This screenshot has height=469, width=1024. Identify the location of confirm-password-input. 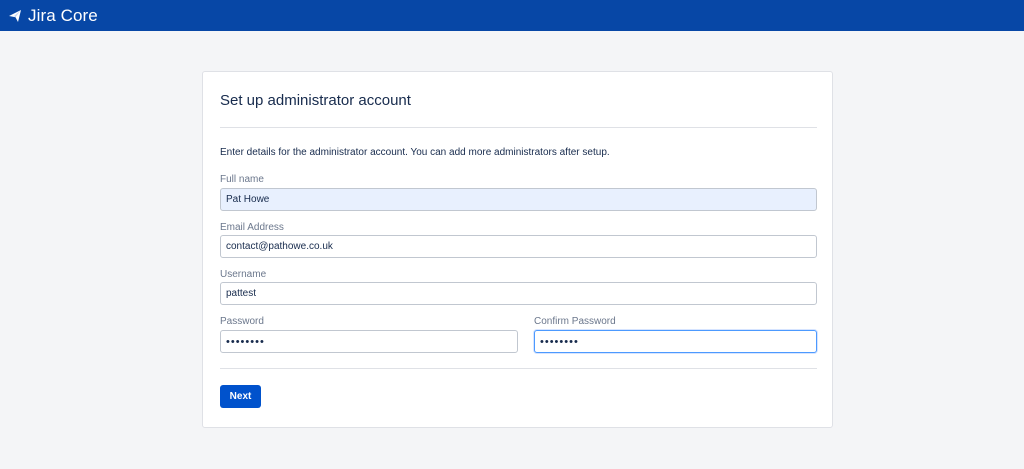
(675, 341).